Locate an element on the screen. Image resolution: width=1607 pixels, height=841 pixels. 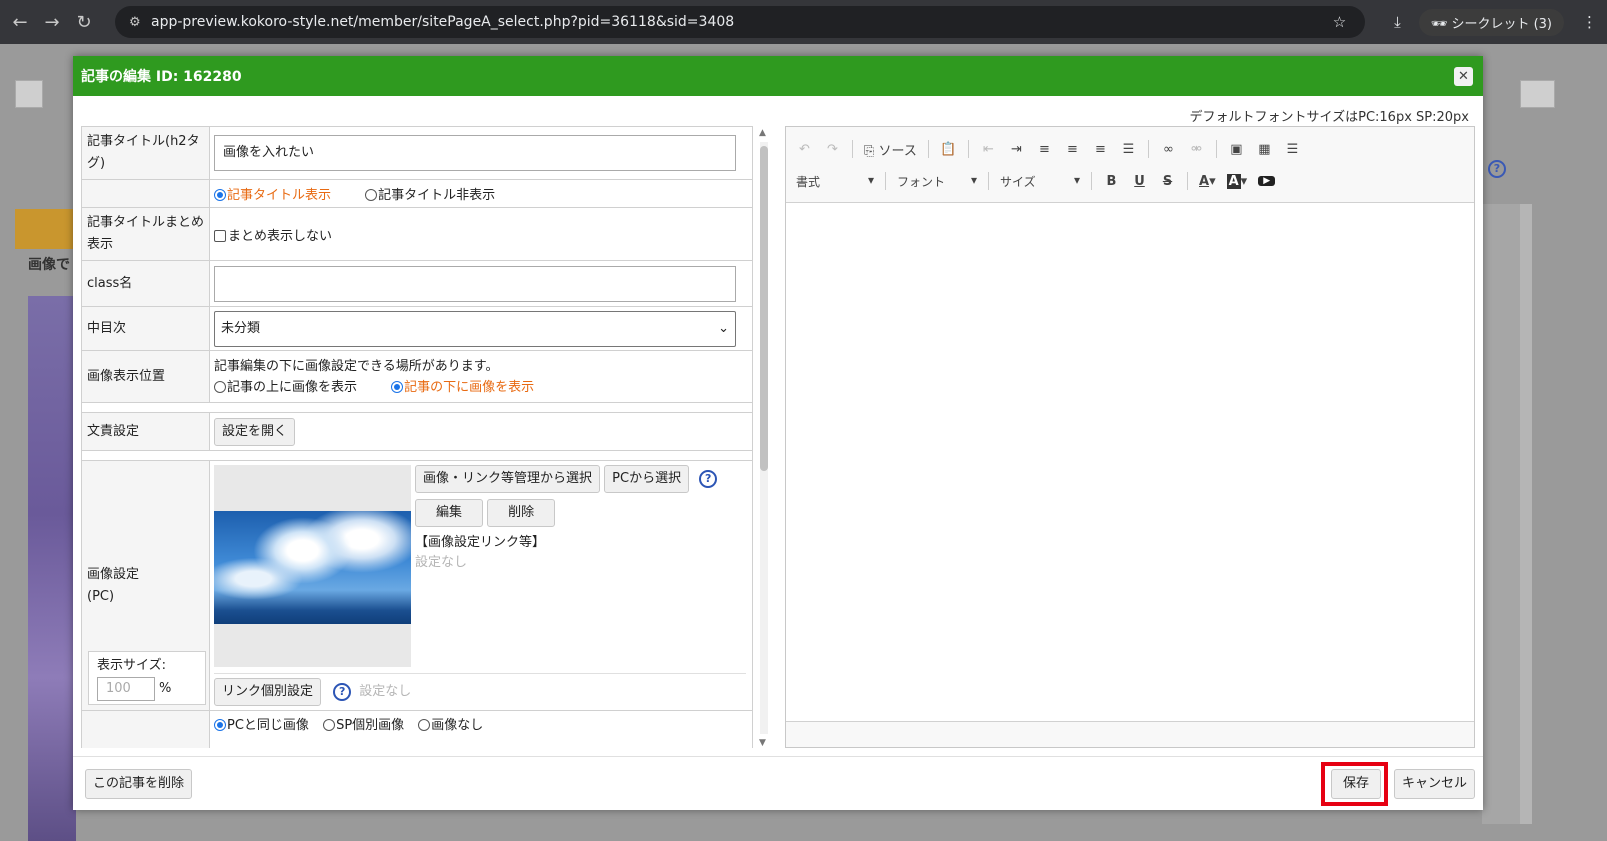
image-preview is located at coordinates (312, 566).